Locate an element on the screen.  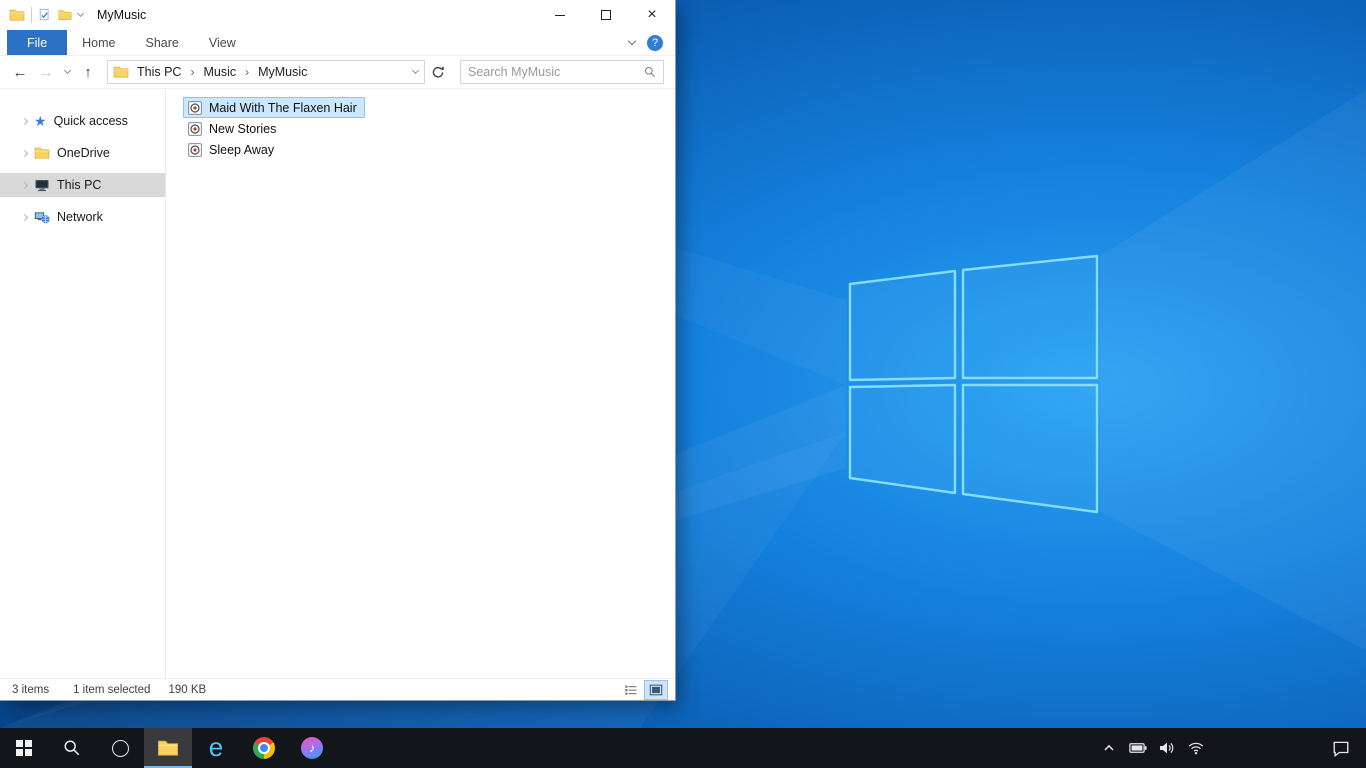
recent-locations-button is located at coordinates (67, 72).